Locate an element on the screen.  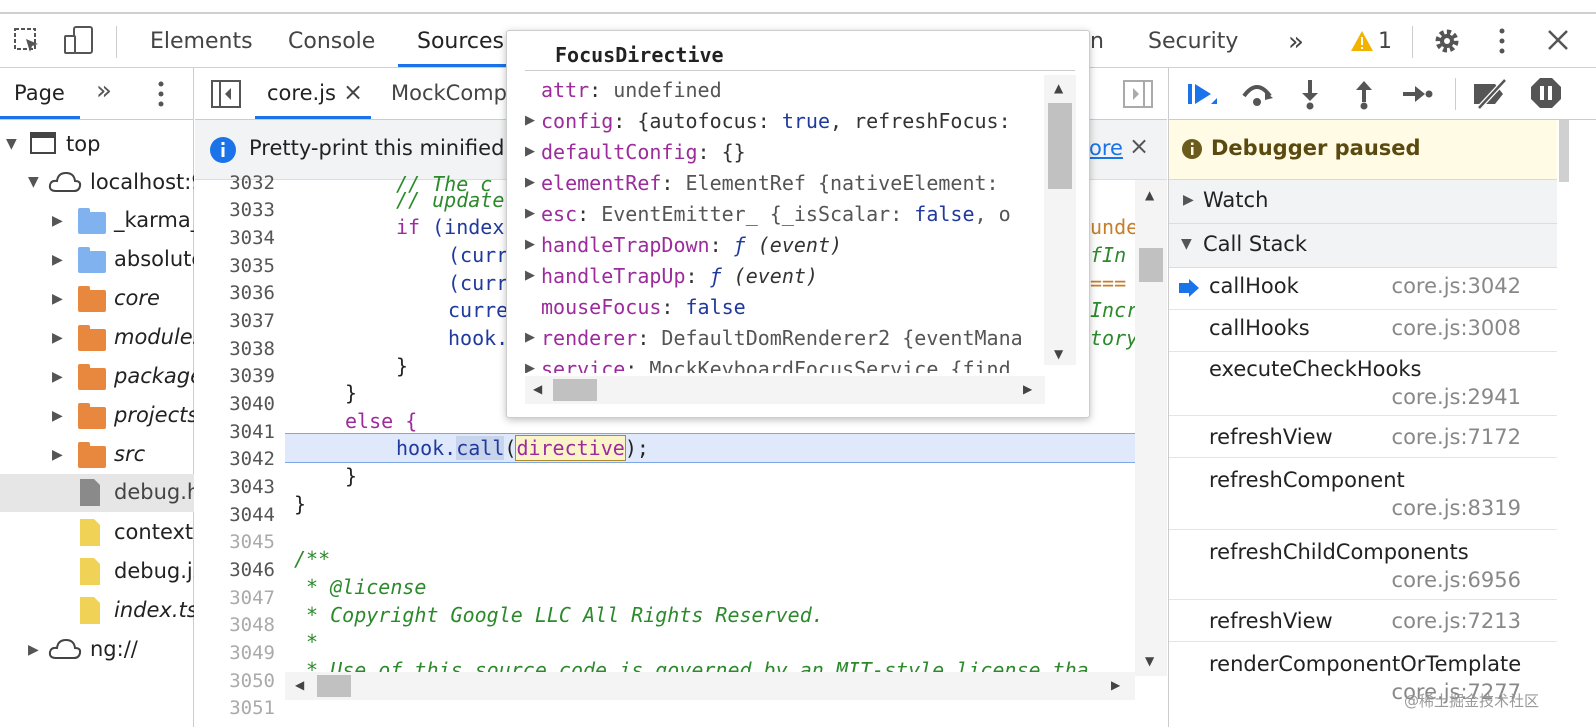
call-frame: callHooks core.js:3008 is located at coordinates (1363, 331).